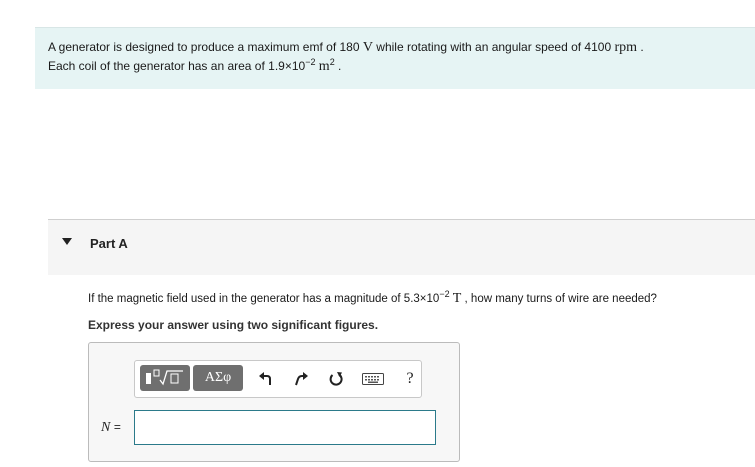 This screenshot has width=755, height=467. I want to click on redo-icon, so click(301, 379).